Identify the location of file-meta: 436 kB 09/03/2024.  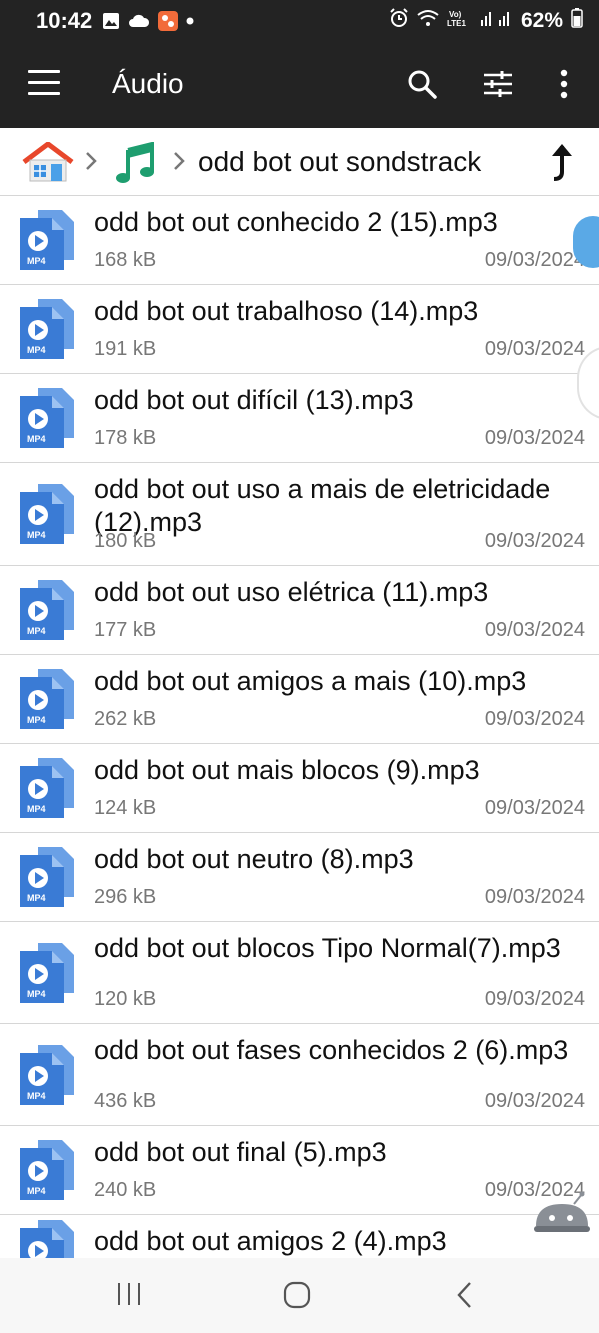
(339, 1101).